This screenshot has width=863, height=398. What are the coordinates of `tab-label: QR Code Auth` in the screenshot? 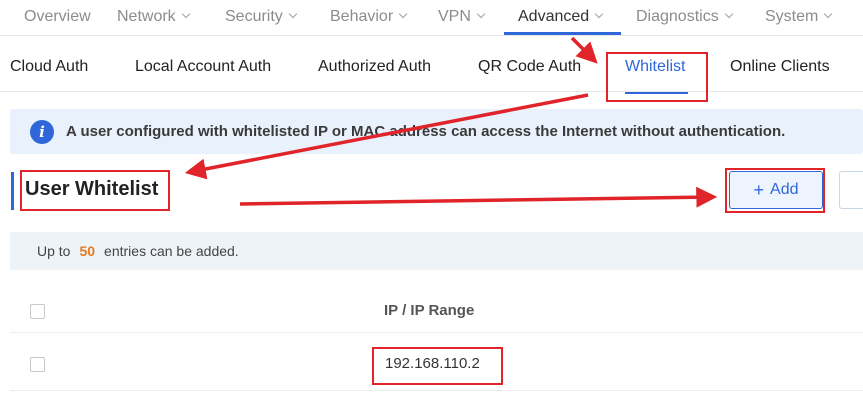 It's located at (530, 66).